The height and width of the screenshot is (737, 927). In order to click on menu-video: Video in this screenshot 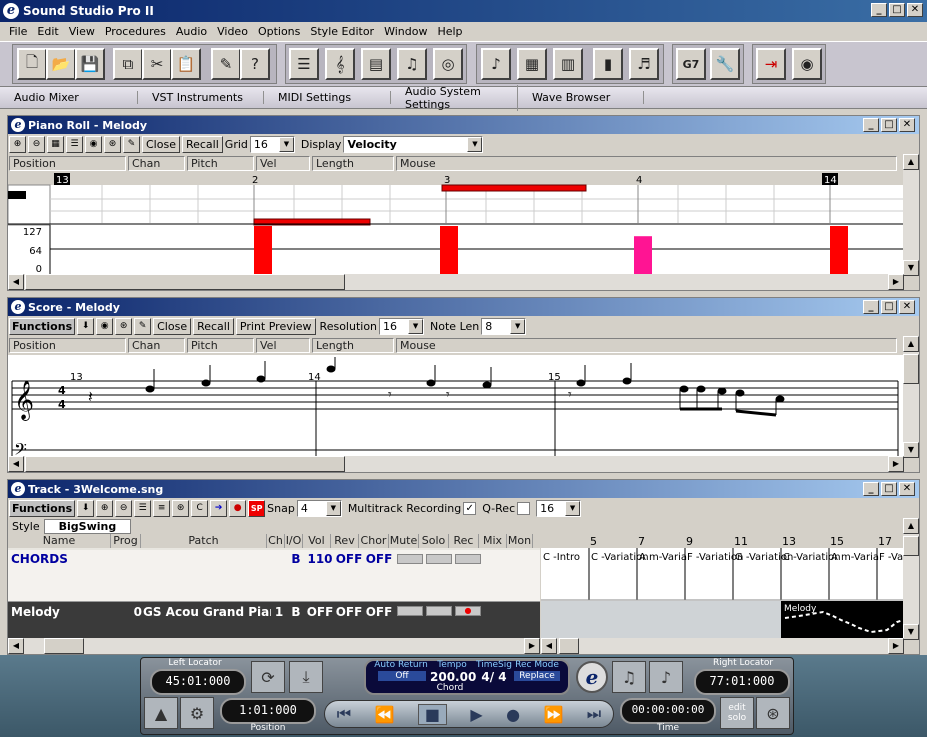, I will do `click(232, 31)`.